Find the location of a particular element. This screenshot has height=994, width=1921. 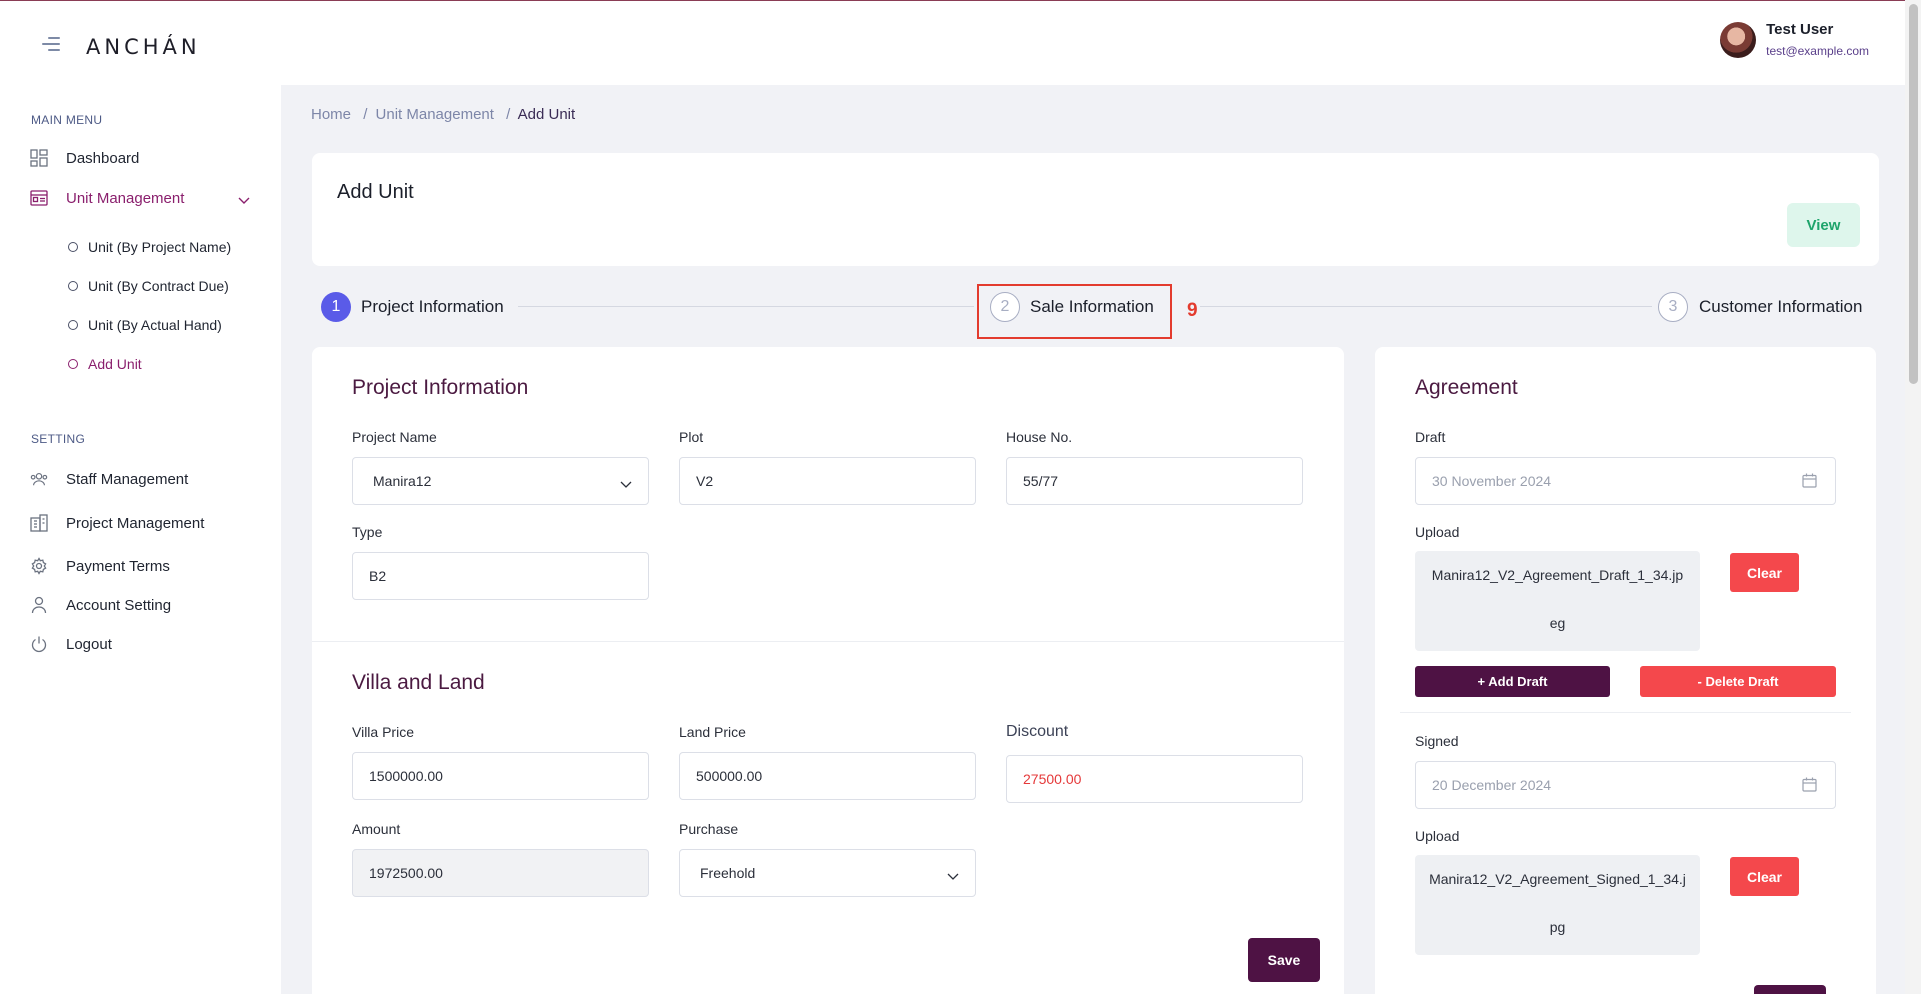

sidebar-subitem-by-contract-due: Unit (By Contract Due) is located at coordinates (148, 286).